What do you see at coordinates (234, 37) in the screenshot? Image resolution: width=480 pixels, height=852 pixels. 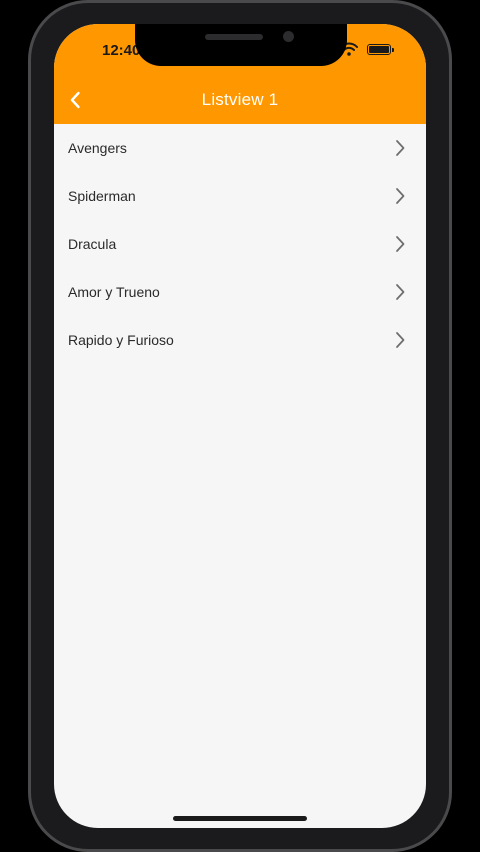 I see `speaker-grille` at bounding box center [234, 37].